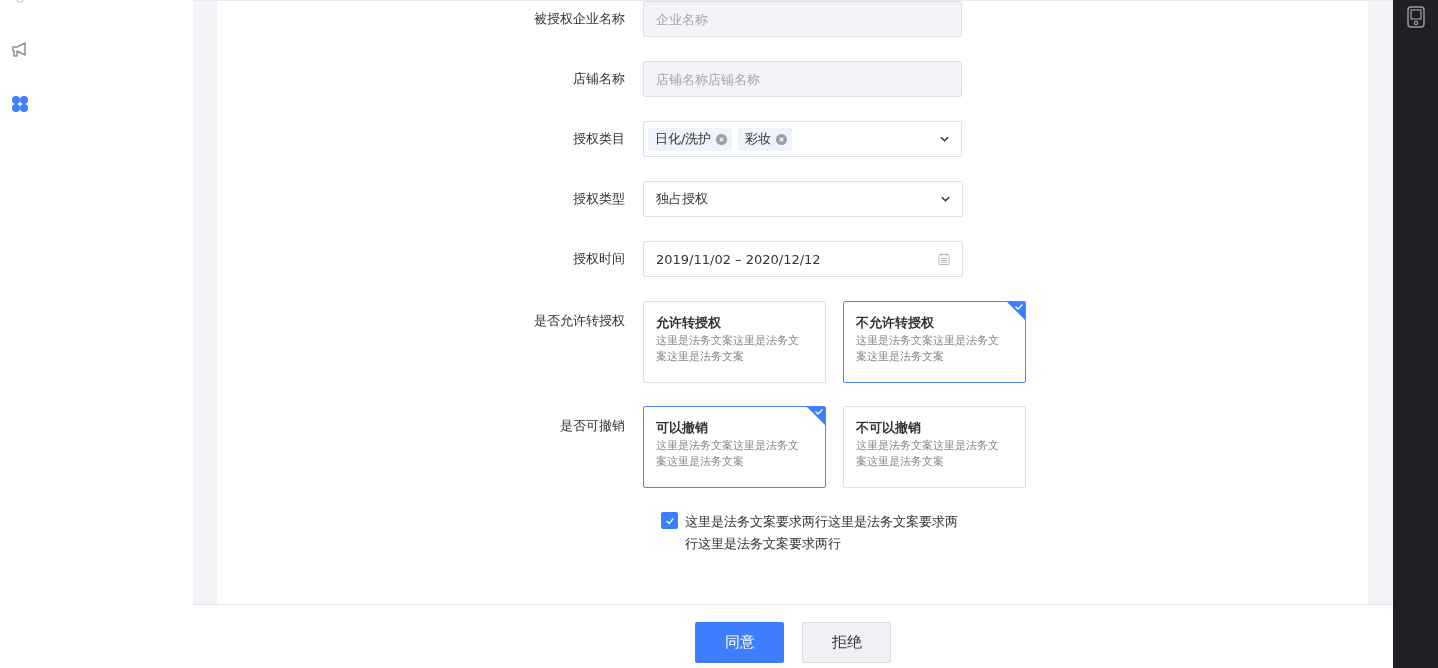 This screenshot has width=1438, height=668. I want to click on date-range-value: 2019/11/02 – 2020/12/12, so click(738, 259).